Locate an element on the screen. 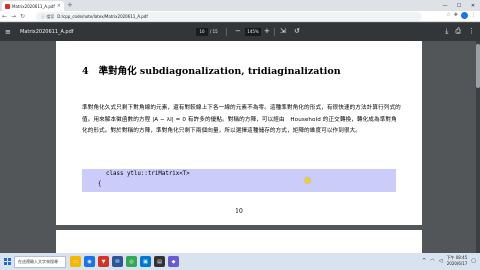 Image resolution: width=480 pixels, height=270 pixels. mouse-cursor-highlight is located at coordinates (307, 180).